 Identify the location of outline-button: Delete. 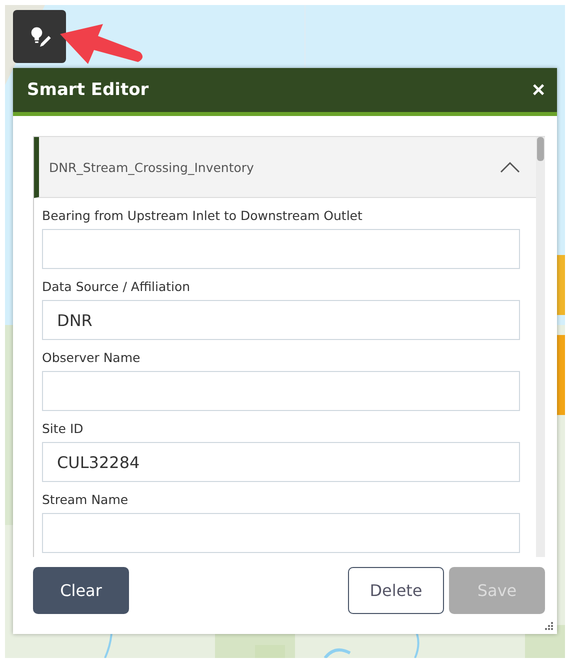
(396, 590).